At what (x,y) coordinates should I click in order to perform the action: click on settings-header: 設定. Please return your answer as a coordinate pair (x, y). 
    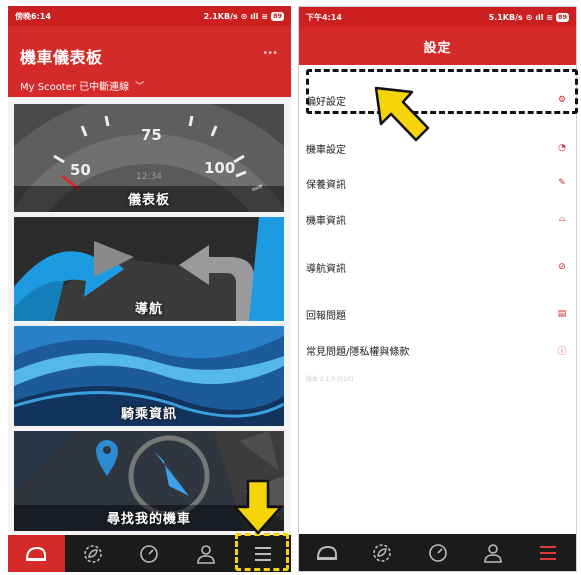
    Looking at the image, I should click on (437, 46).